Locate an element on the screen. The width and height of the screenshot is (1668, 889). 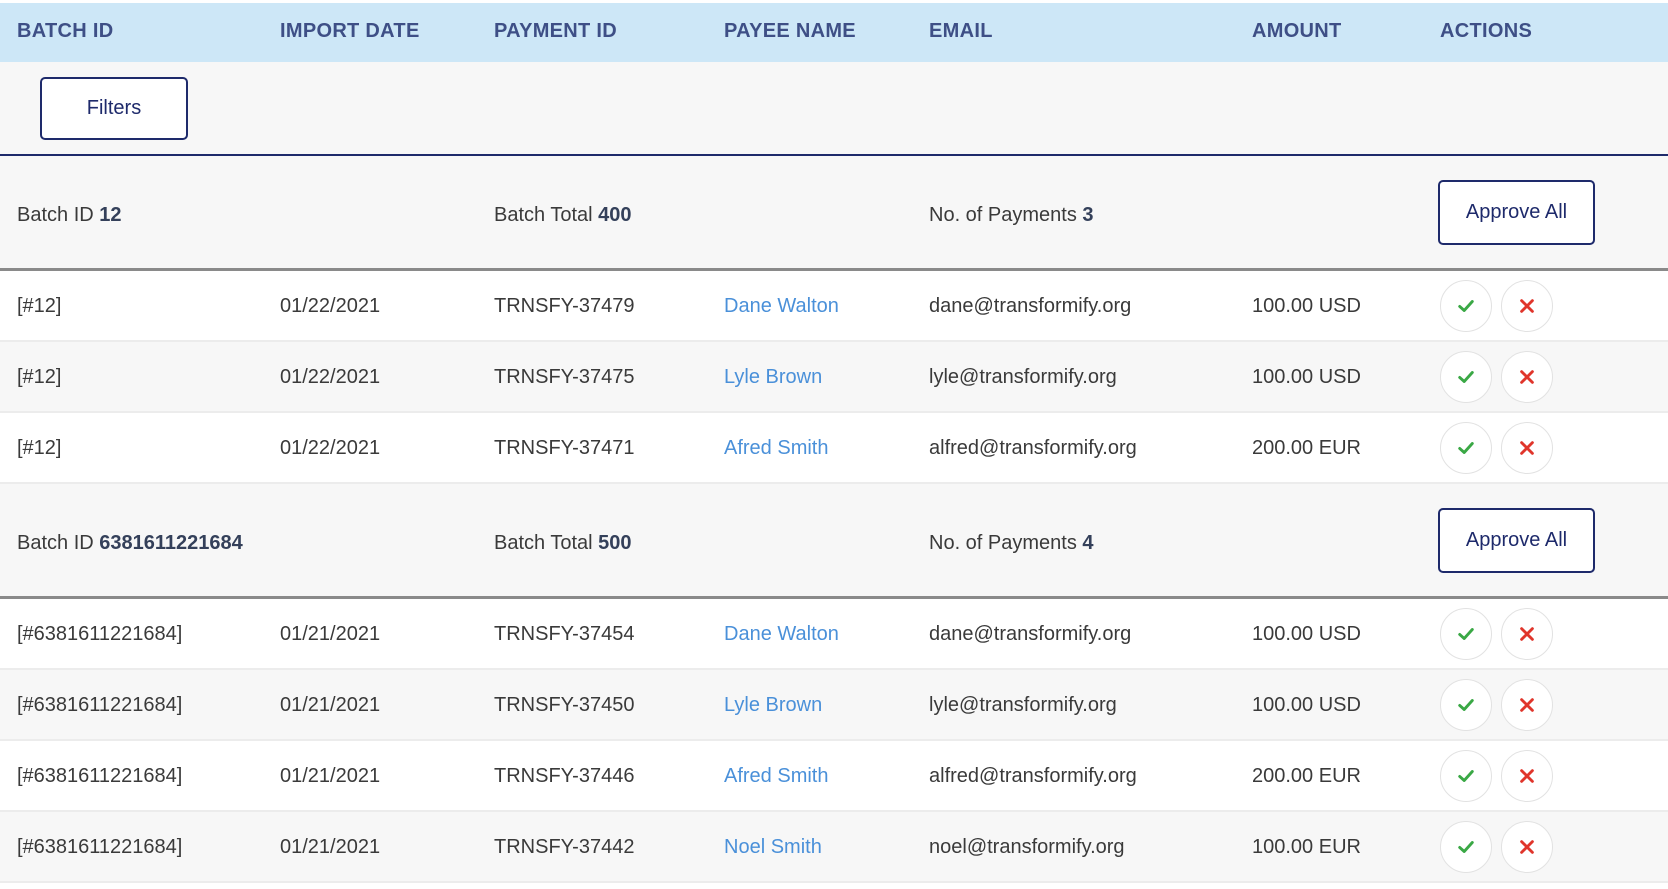
batch-total-summary: Batch Total 500 is located at coordinates (563, 543).